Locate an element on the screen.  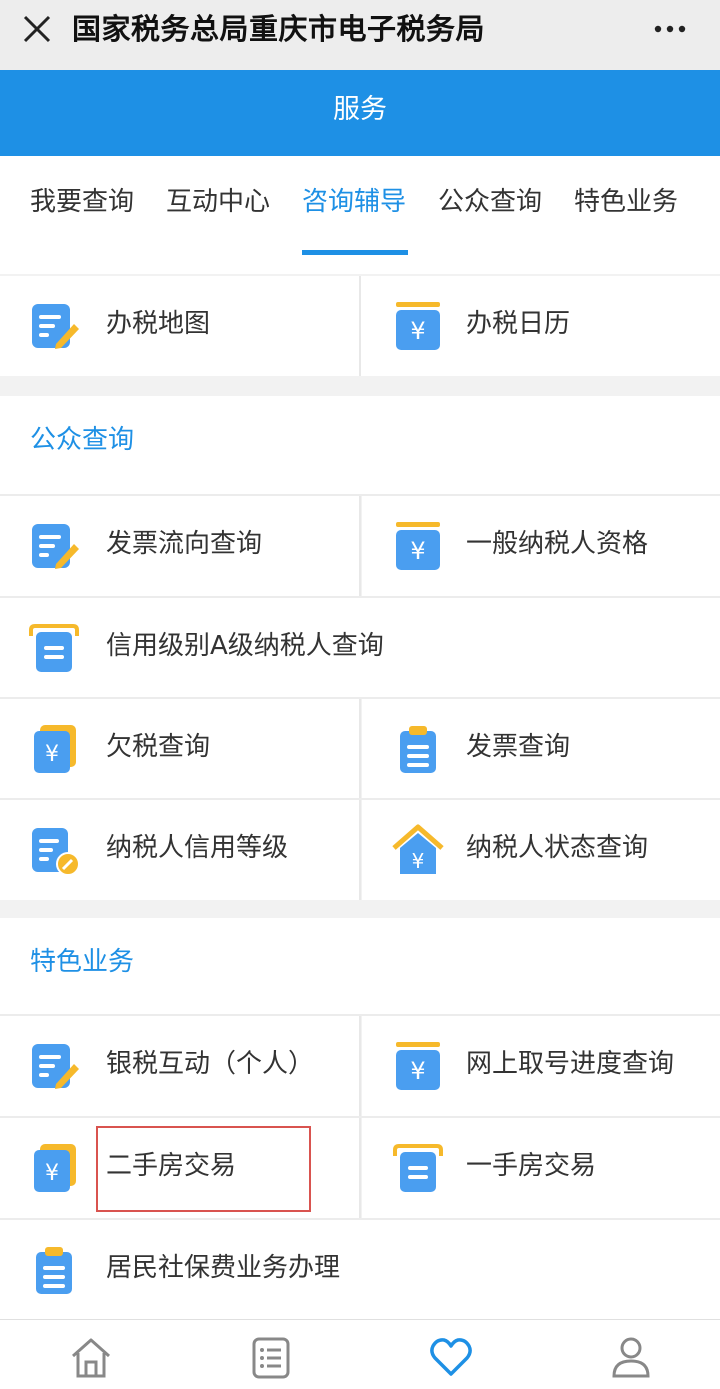
service-item-queue-progress: ¥ 网上取号进度查询 is located at coordinates (541, 1066).